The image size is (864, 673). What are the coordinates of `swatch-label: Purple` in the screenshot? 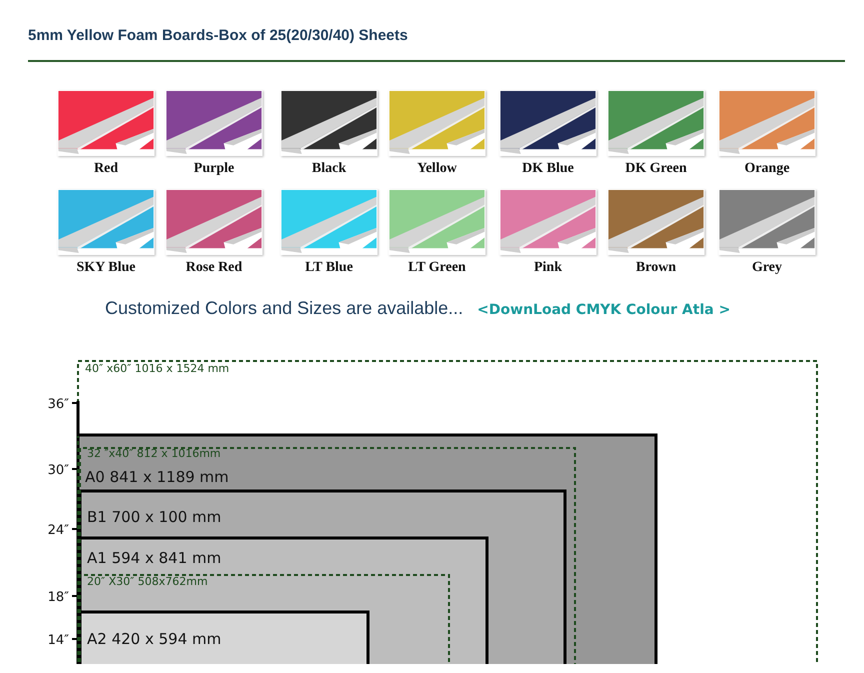 It's located at (214, 169).